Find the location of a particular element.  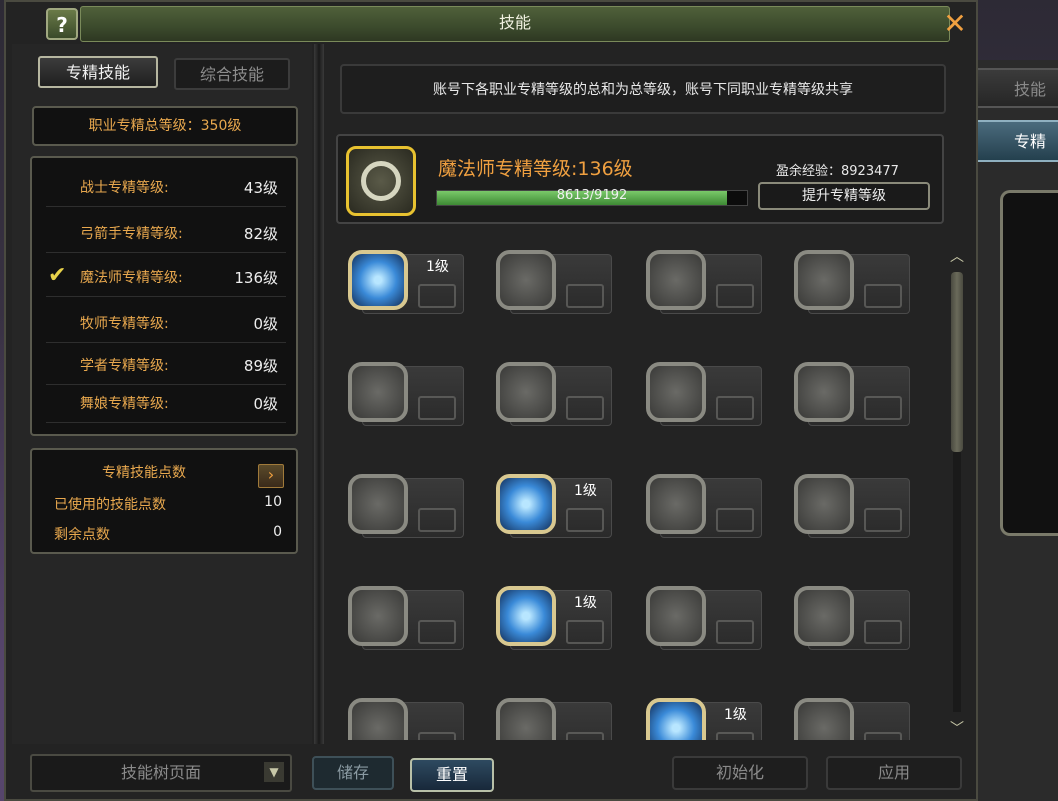

paw-icon is located at coordinates (824, 719).